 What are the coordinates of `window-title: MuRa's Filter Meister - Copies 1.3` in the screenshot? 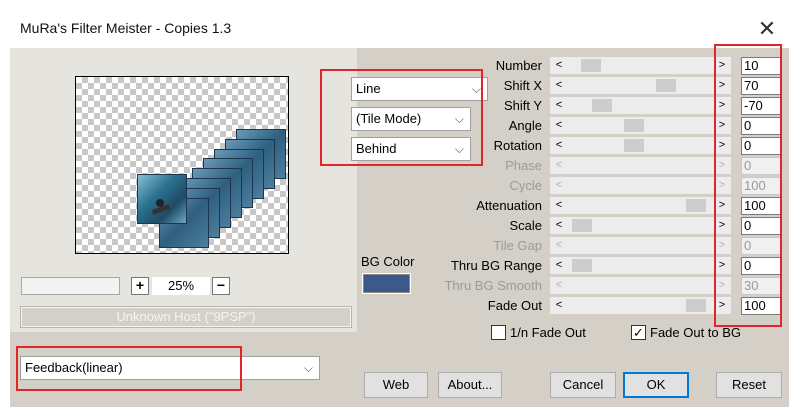 It's located at (126, 28).